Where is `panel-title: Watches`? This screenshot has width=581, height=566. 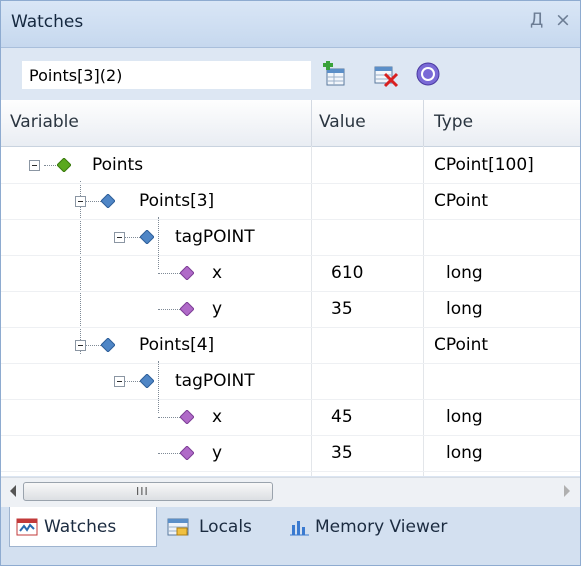 panel-title: Watches is located at coordinates (47, 22).